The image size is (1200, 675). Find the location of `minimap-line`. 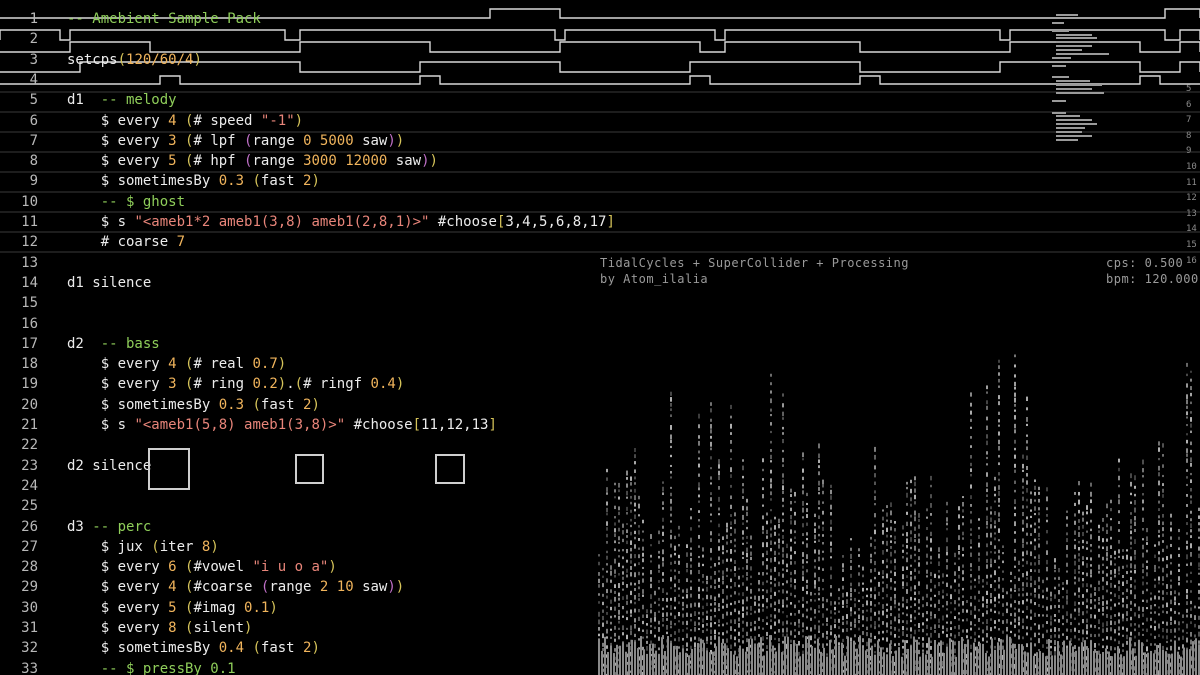

minimap-line is located at coordinates (1067, 15).